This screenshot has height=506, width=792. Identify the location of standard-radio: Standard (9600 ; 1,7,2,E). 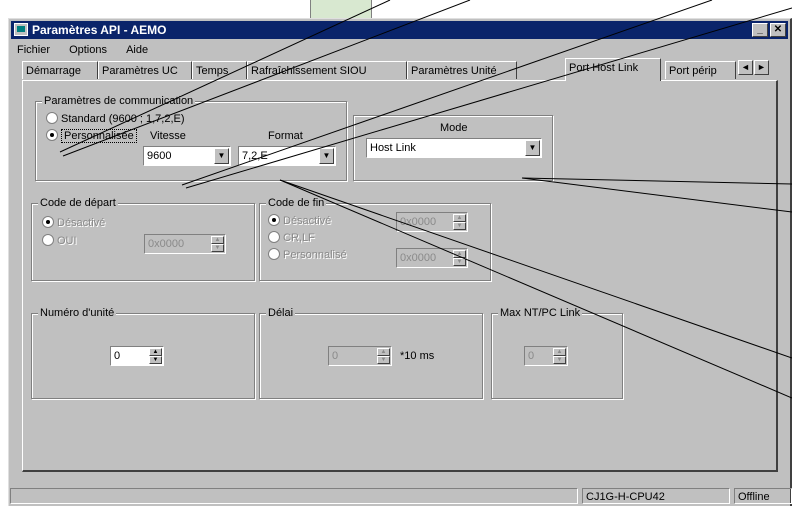
(115, 119).